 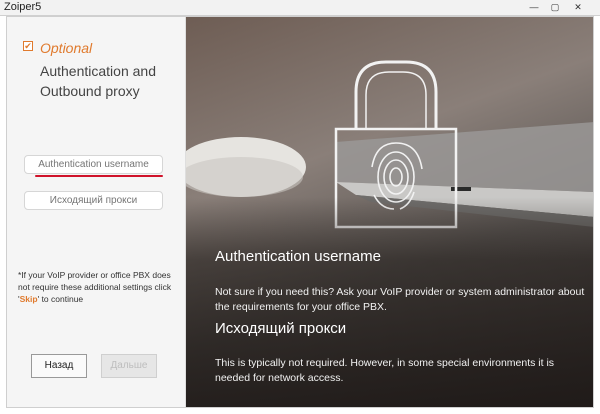 What do you see at coordinates (298, 256) in the screenshot?
I see `auth-info-title: Authentication username` at bounding box center [298, 256].